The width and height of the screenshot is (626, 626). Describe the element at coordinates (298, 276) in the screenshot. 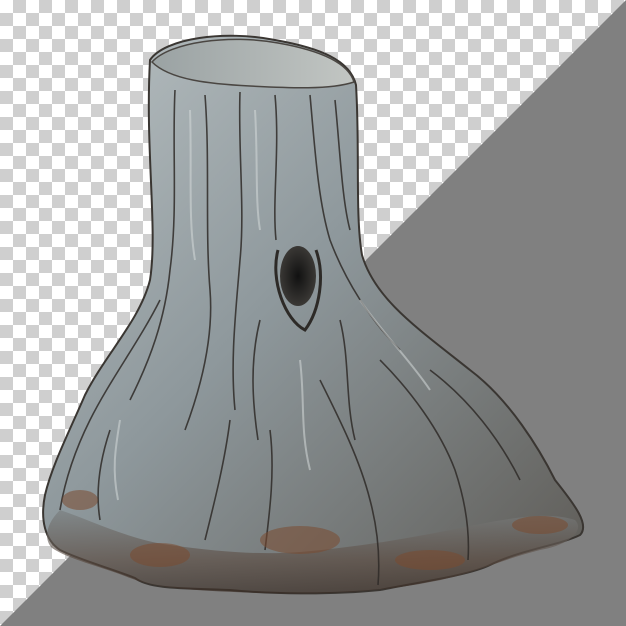

I see `knot-hole` at that location.